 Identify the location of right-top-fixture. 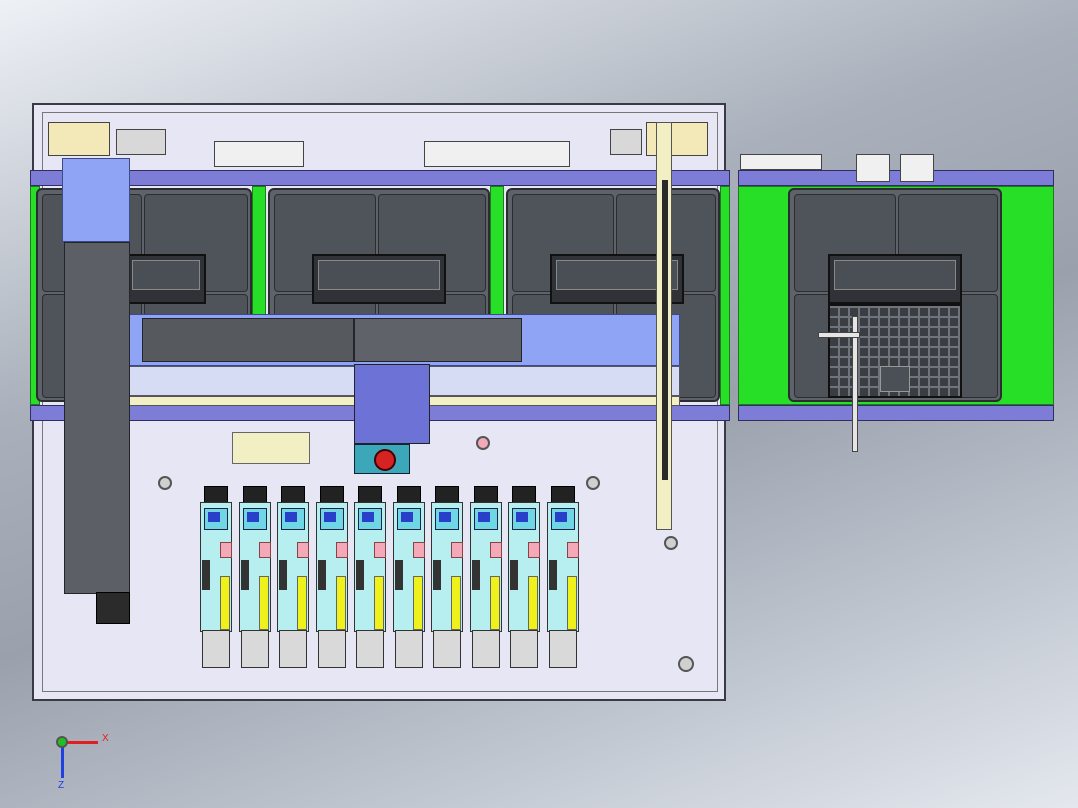
(781, 162).